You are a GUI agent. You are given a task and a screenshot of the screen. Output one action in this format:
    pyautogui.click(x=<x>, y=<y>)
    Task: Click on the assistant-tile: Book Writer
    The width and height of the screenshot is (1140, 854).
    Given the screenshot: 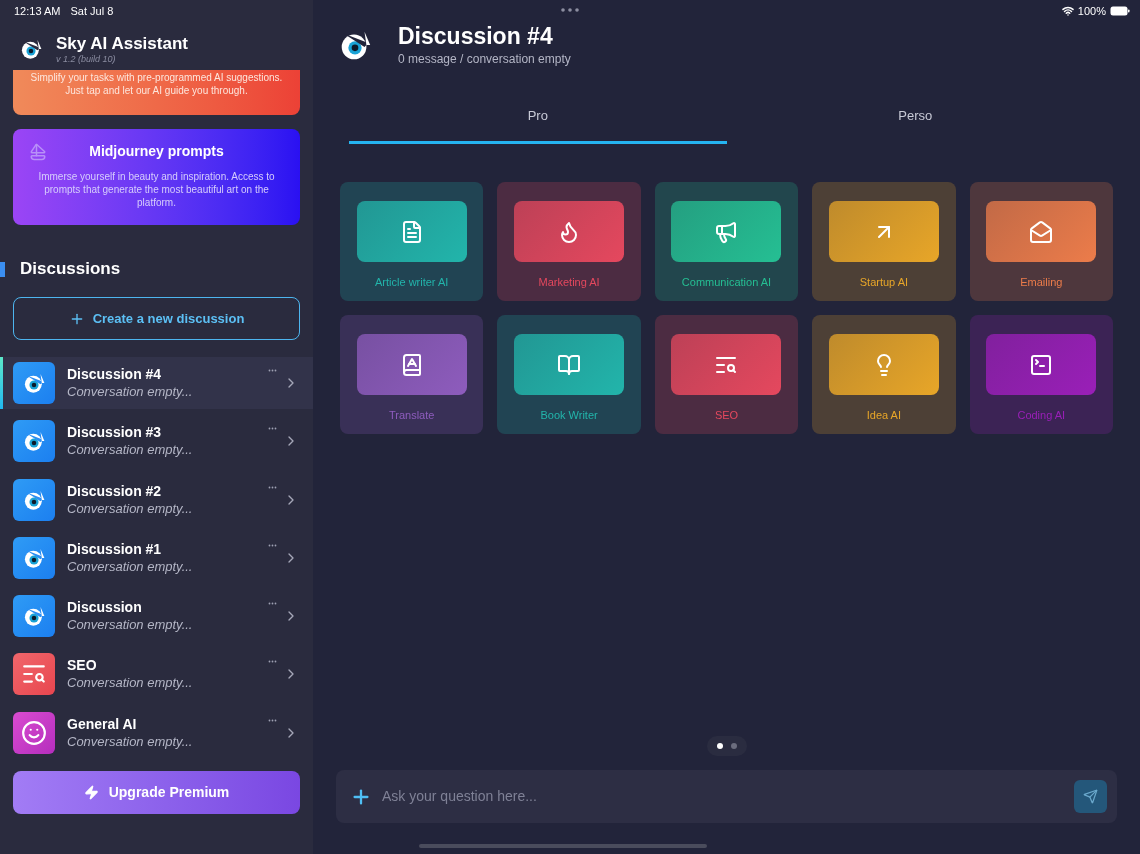 What is the action you would take?
    pyautogui.click(x=569, y=374)
    